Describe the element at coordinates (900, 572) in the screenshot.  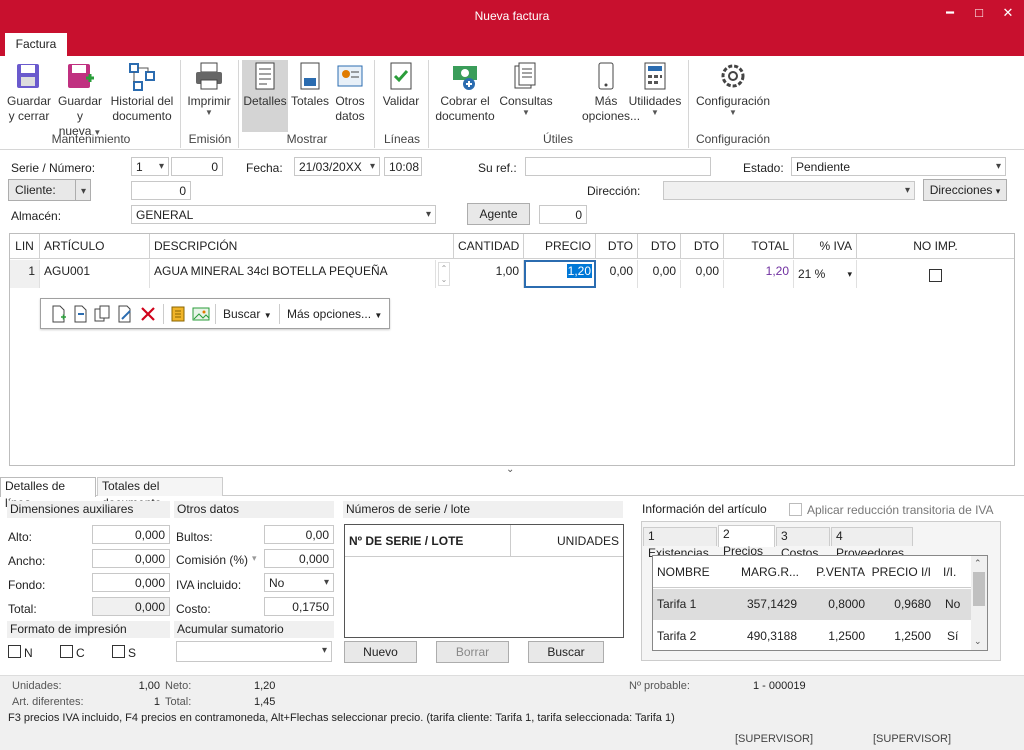
I see `precios-col-precio: PRECIO I/I` at that location.